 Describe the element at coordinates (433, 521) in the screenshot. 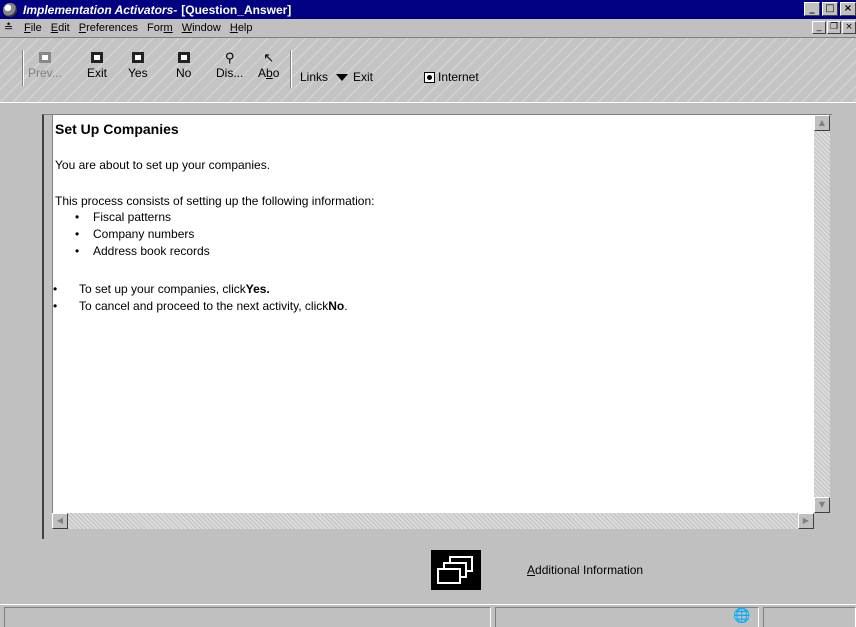

I see `horizontal-scrollbar: ◀ ▶` at that location.